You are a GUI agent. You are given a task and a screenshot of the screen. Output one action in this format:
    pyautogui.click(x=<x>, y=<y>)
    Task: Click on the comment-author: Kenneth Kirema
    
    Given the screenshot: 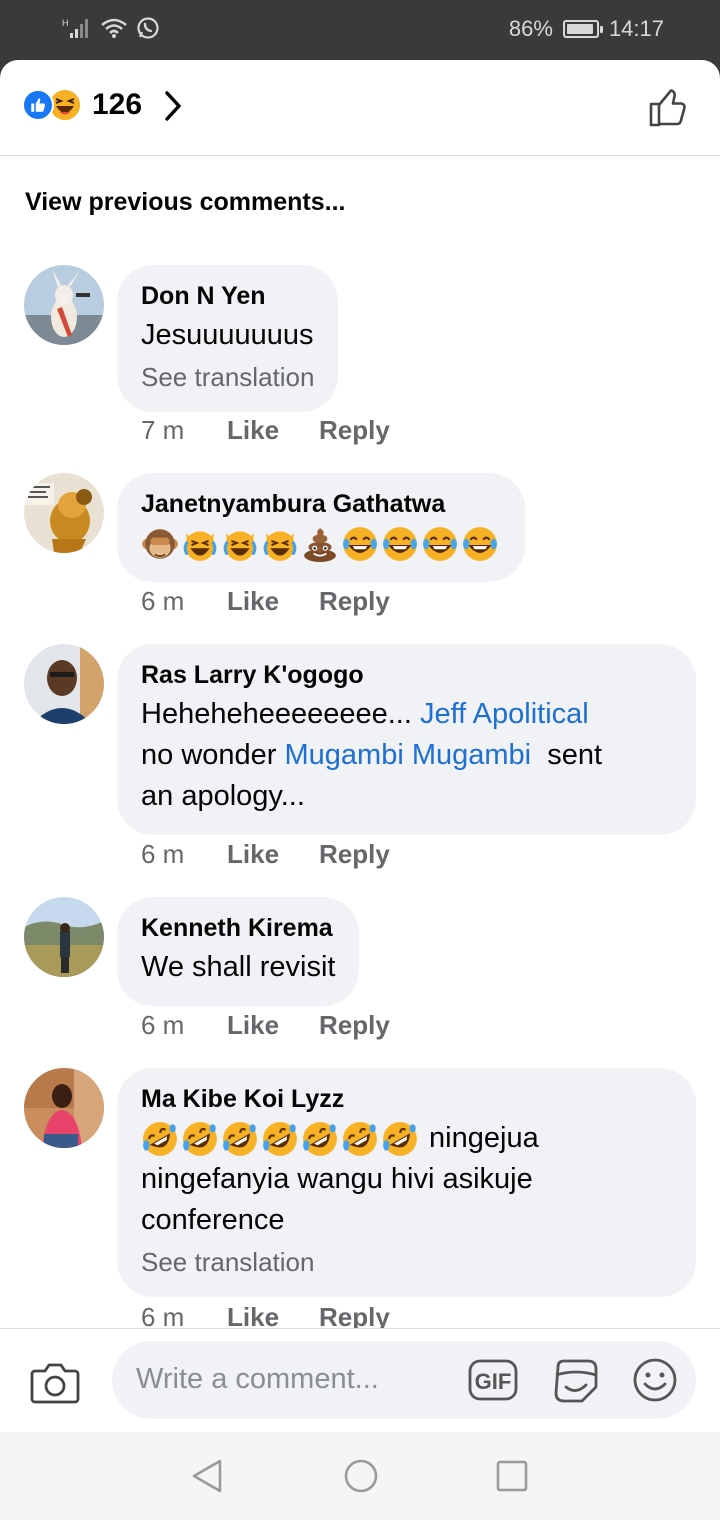 What is the action you would take?
    pyautogui.click(x=238, y=928)
    